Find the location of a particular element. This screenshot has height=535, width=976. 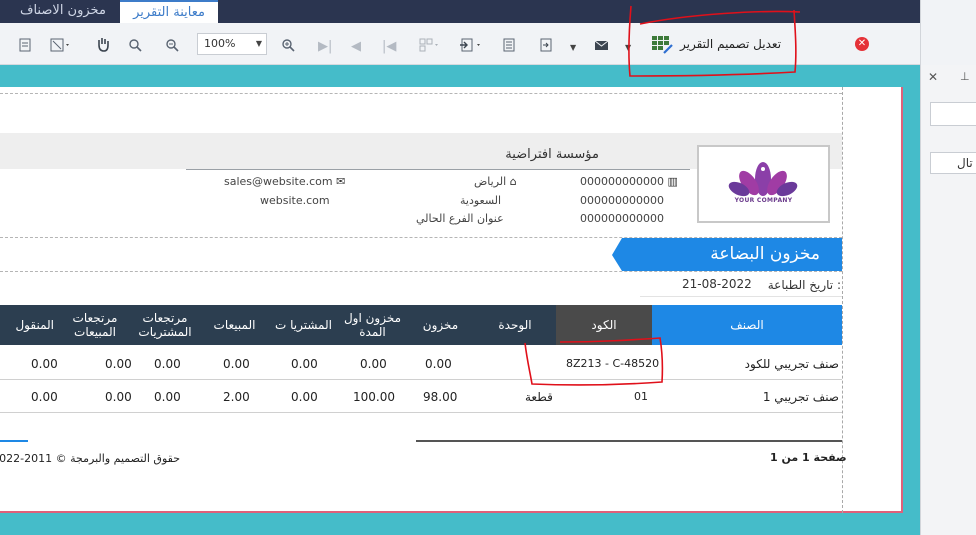

email-value: sales@website.com is located at coordinates (278, 181).